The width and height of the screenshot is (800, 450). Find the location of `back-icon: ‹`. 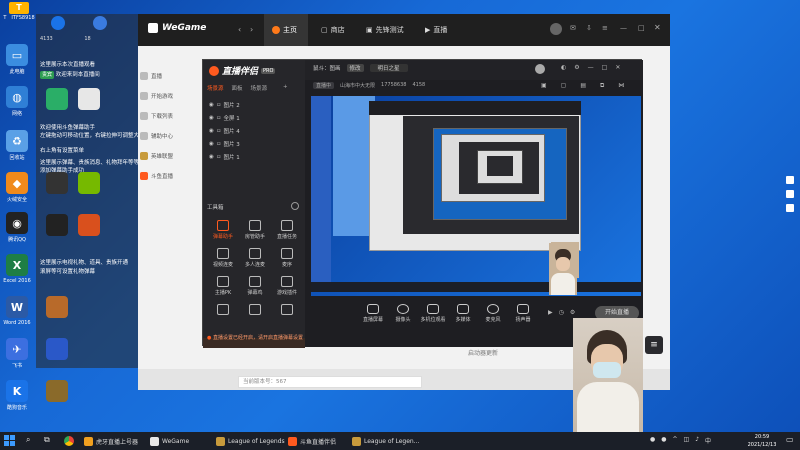

back-icon: ‹ is located at coordinates (239, 29).